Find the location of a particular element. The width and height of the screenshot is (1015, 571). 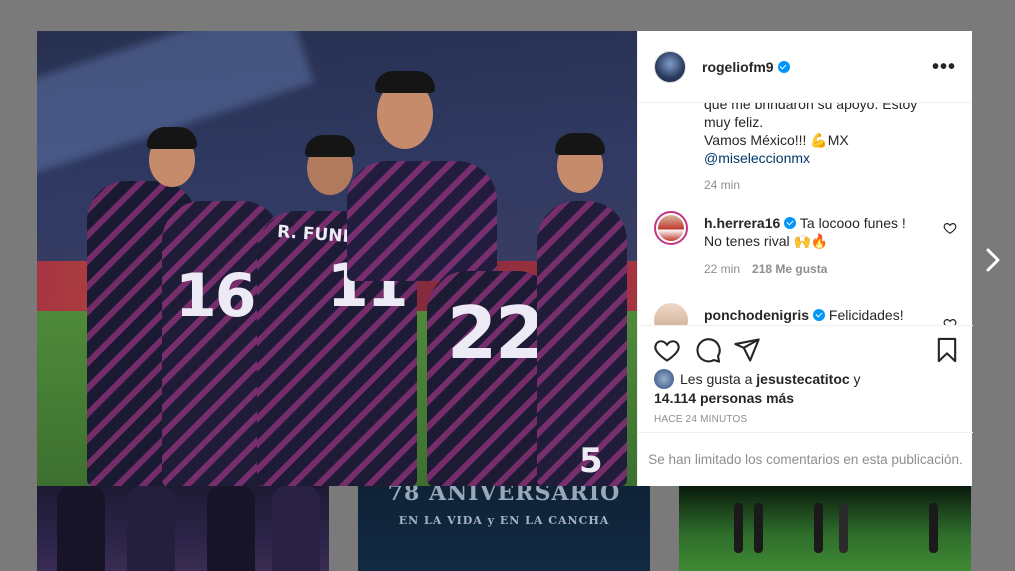

comment-meta: 22 min 218 Me gusta is located at coordinates (765, 269).